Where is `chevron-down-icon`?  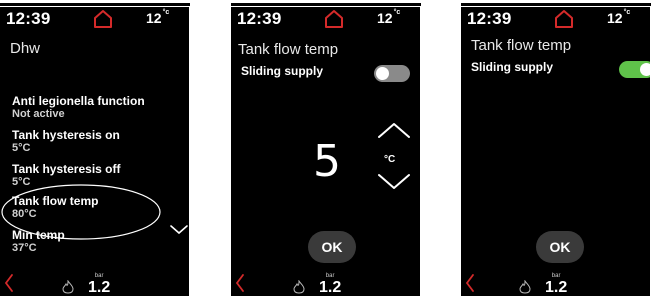
chevron-down-icon is located at coordinates (179, 230).